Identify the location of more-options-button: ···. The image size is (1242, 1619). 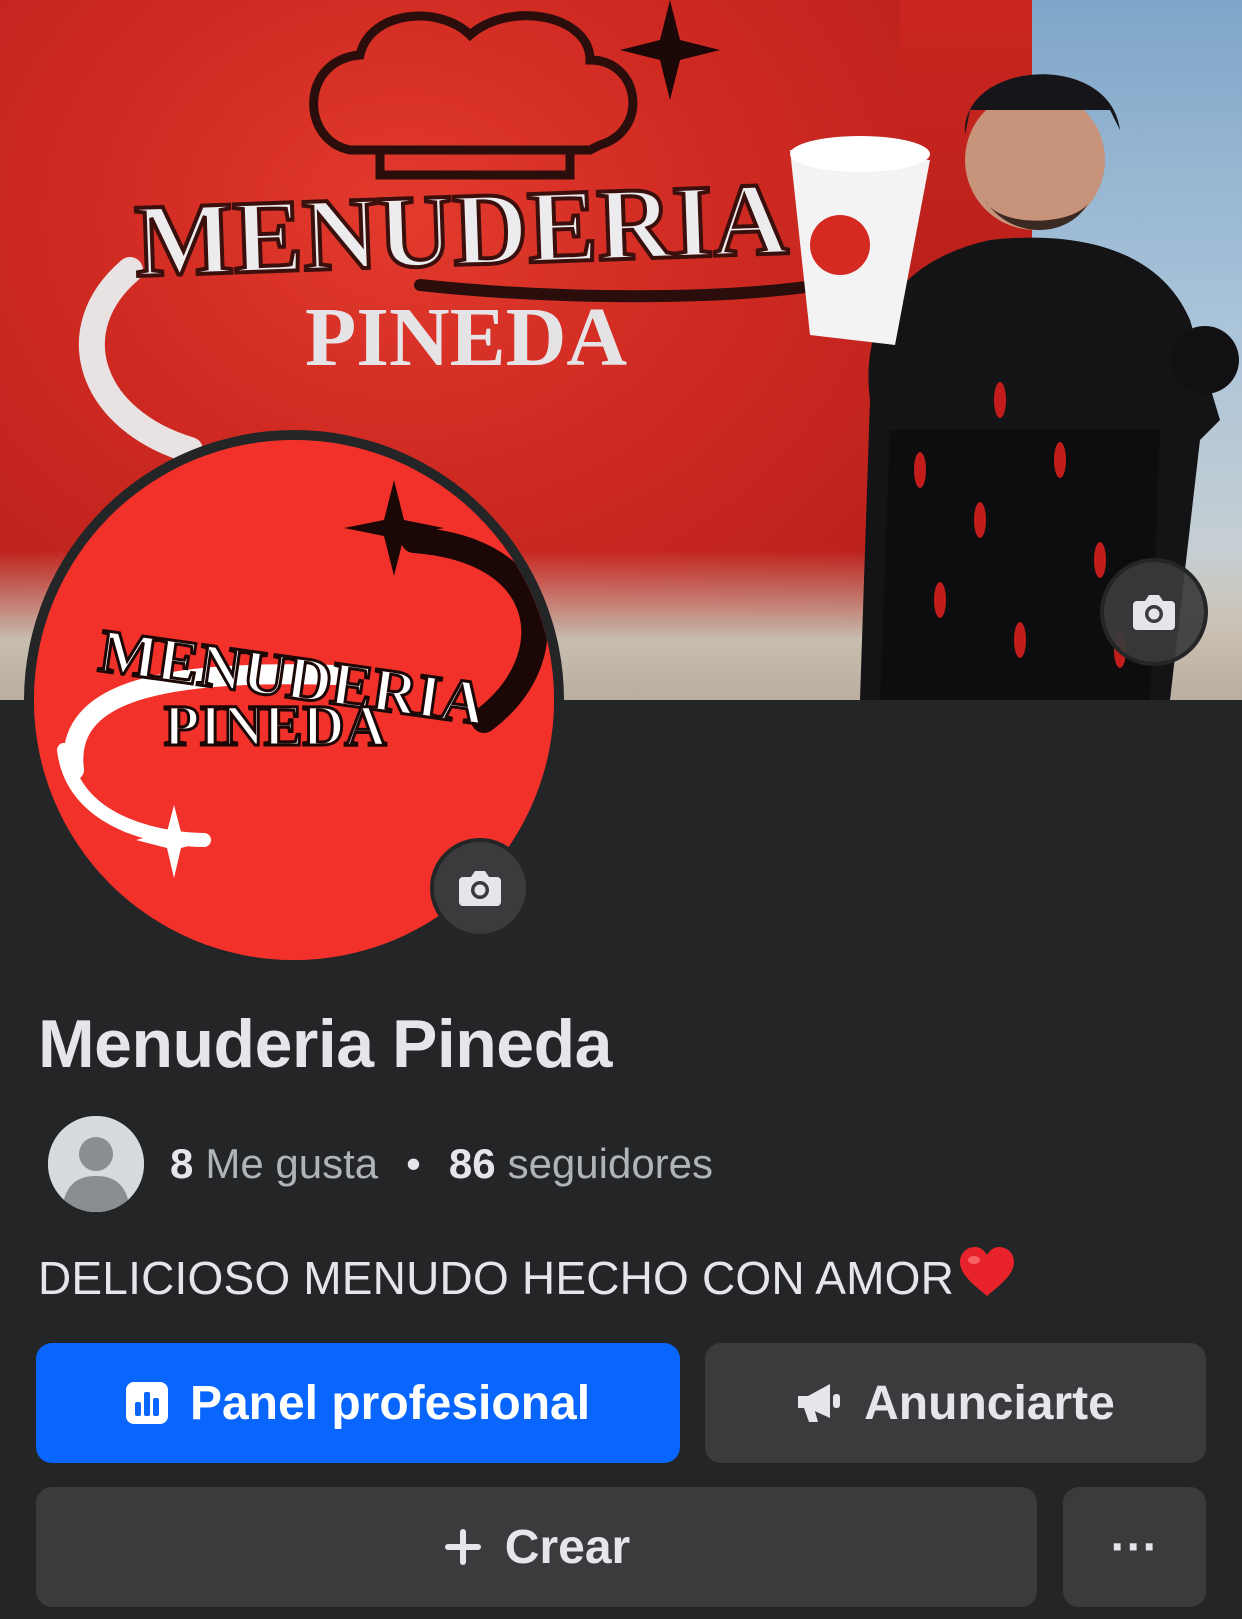
(1134, 1547).